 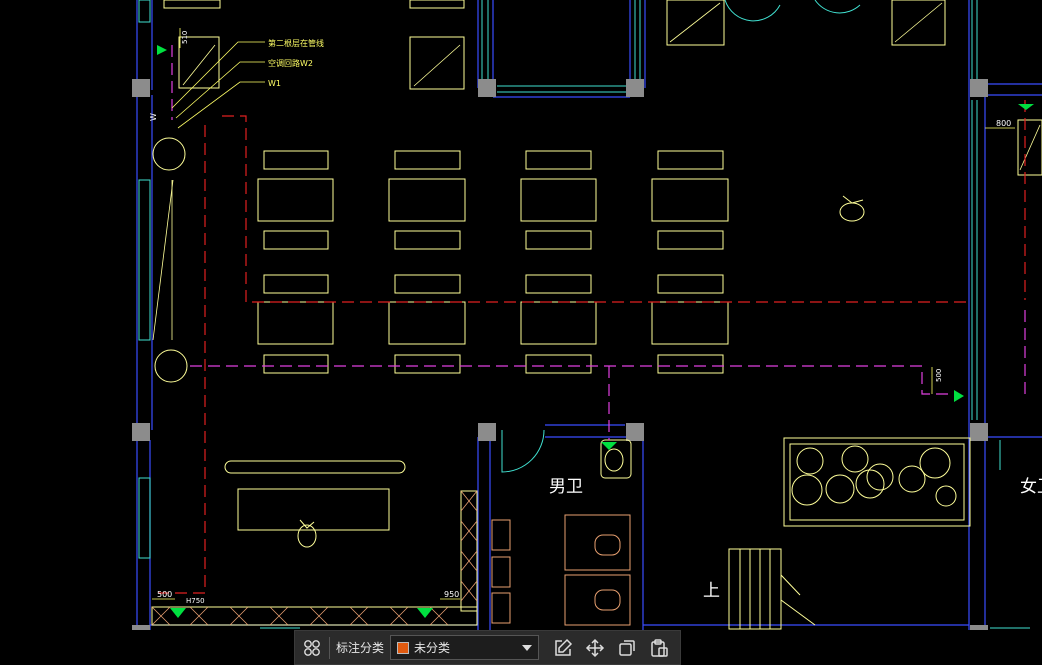 I want to click on stair-treads, so click(x=777, y=589).